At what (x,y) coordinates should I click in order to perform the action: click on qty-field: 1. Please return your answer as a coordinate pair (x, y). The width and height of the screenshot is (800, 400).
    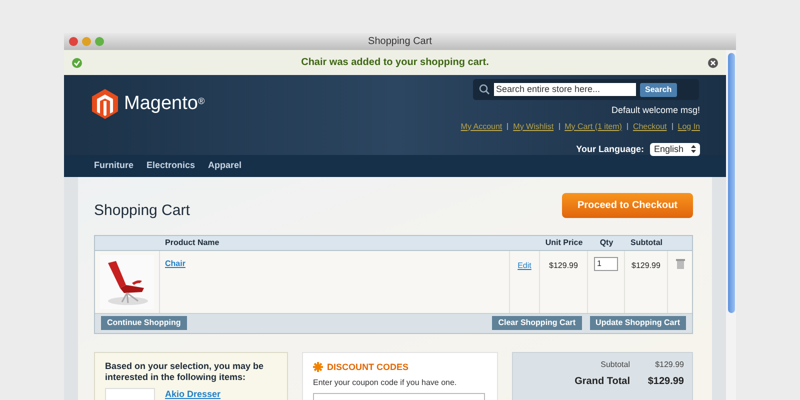
    Looking at the image, I should click on (606, 263).